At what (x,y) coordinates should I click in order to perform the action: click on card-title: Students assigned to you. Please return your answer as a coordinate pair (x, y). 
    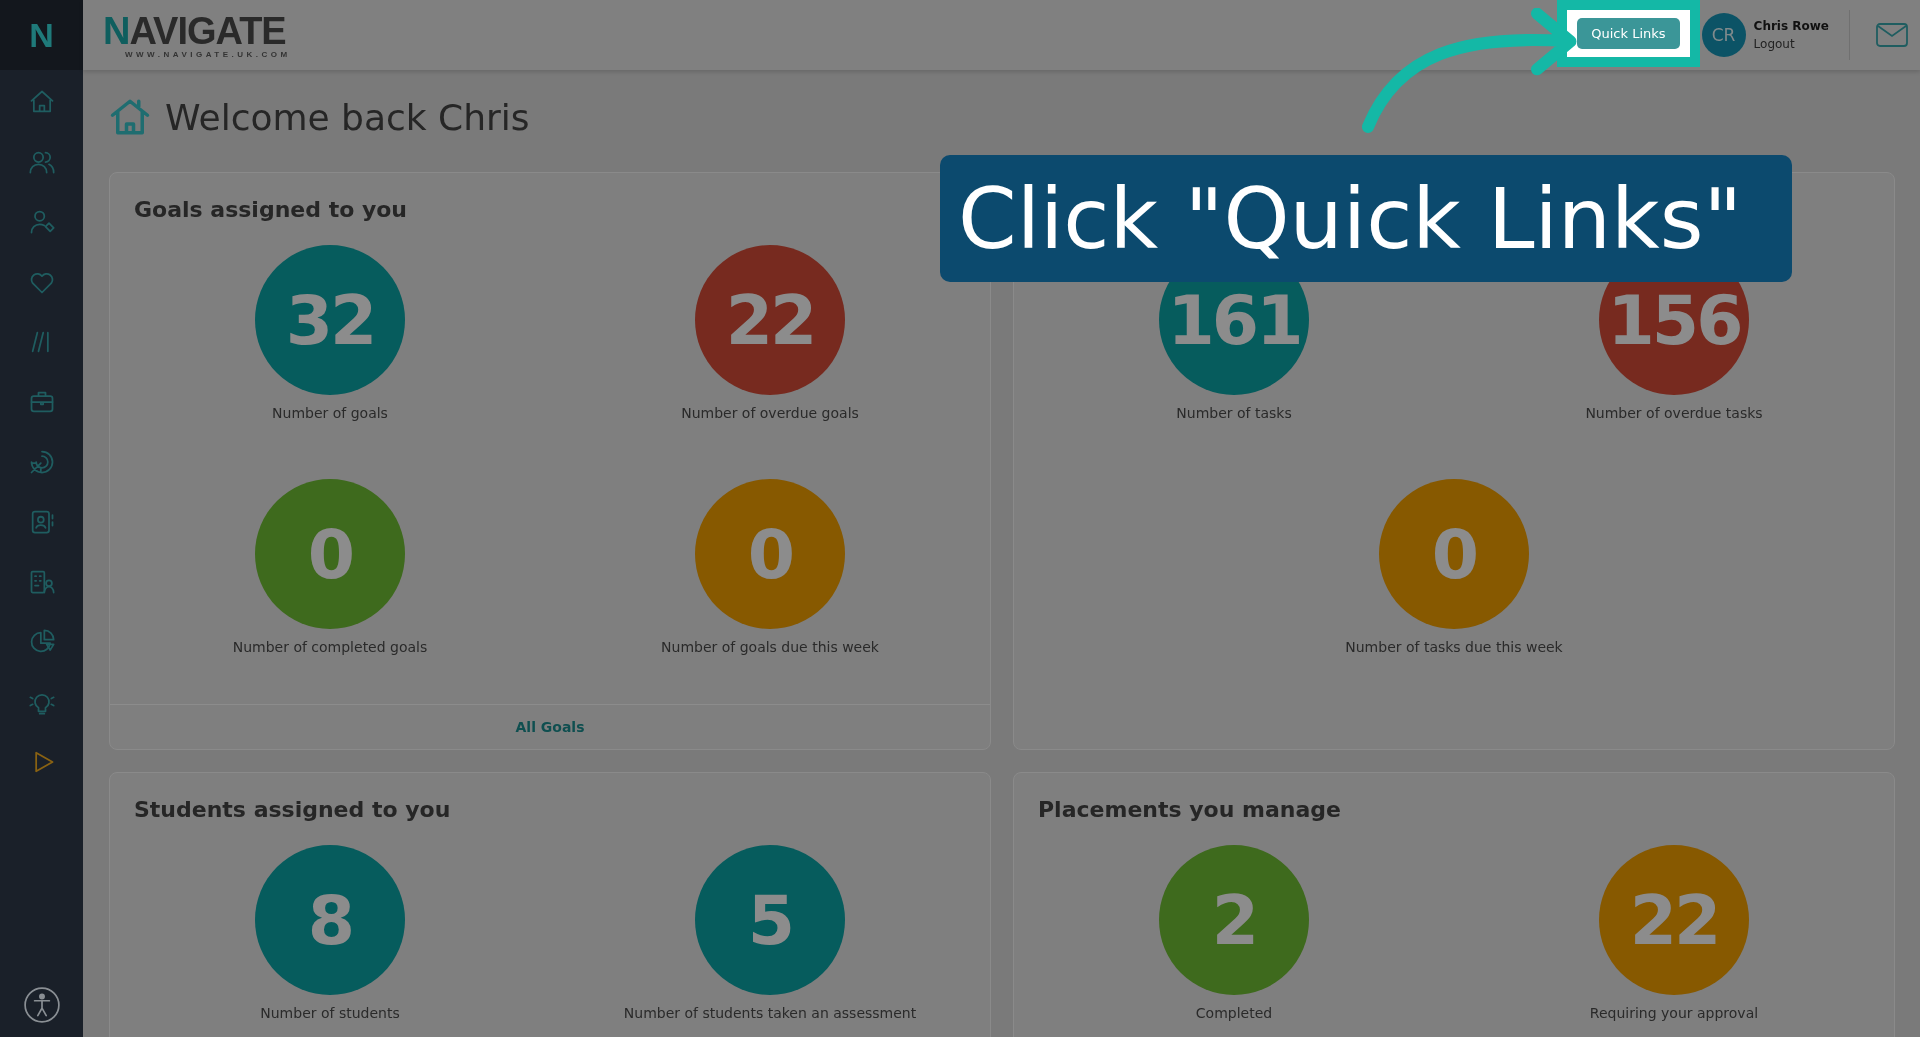
    Looking at the image, I should click on (292, 810).